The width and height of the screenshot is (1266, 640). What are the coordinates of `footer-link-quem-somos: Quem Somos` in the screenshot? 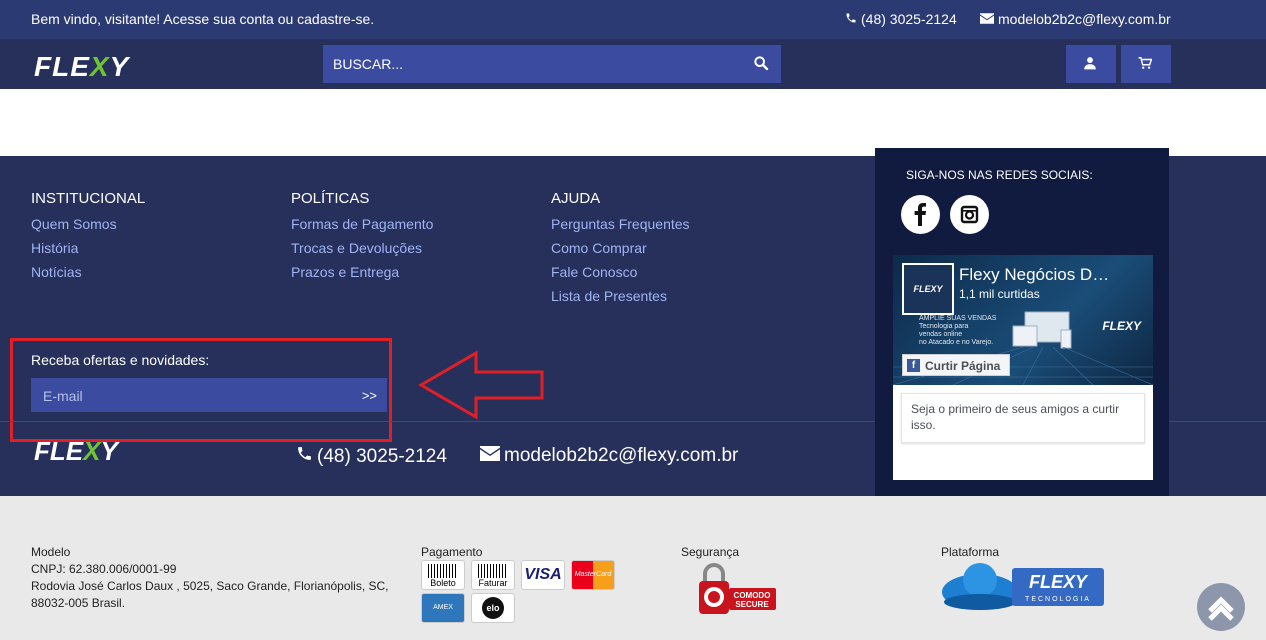 It's located at (88, 224).